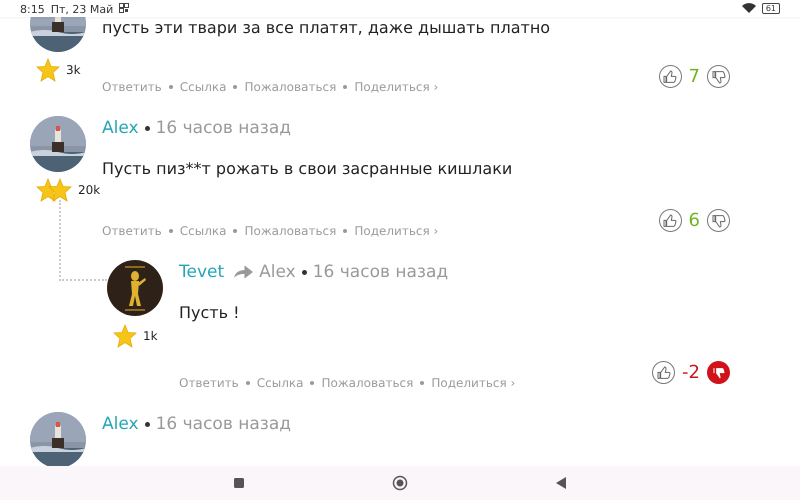  I want to click on comment-text: Пусть !, so click(210, 313).